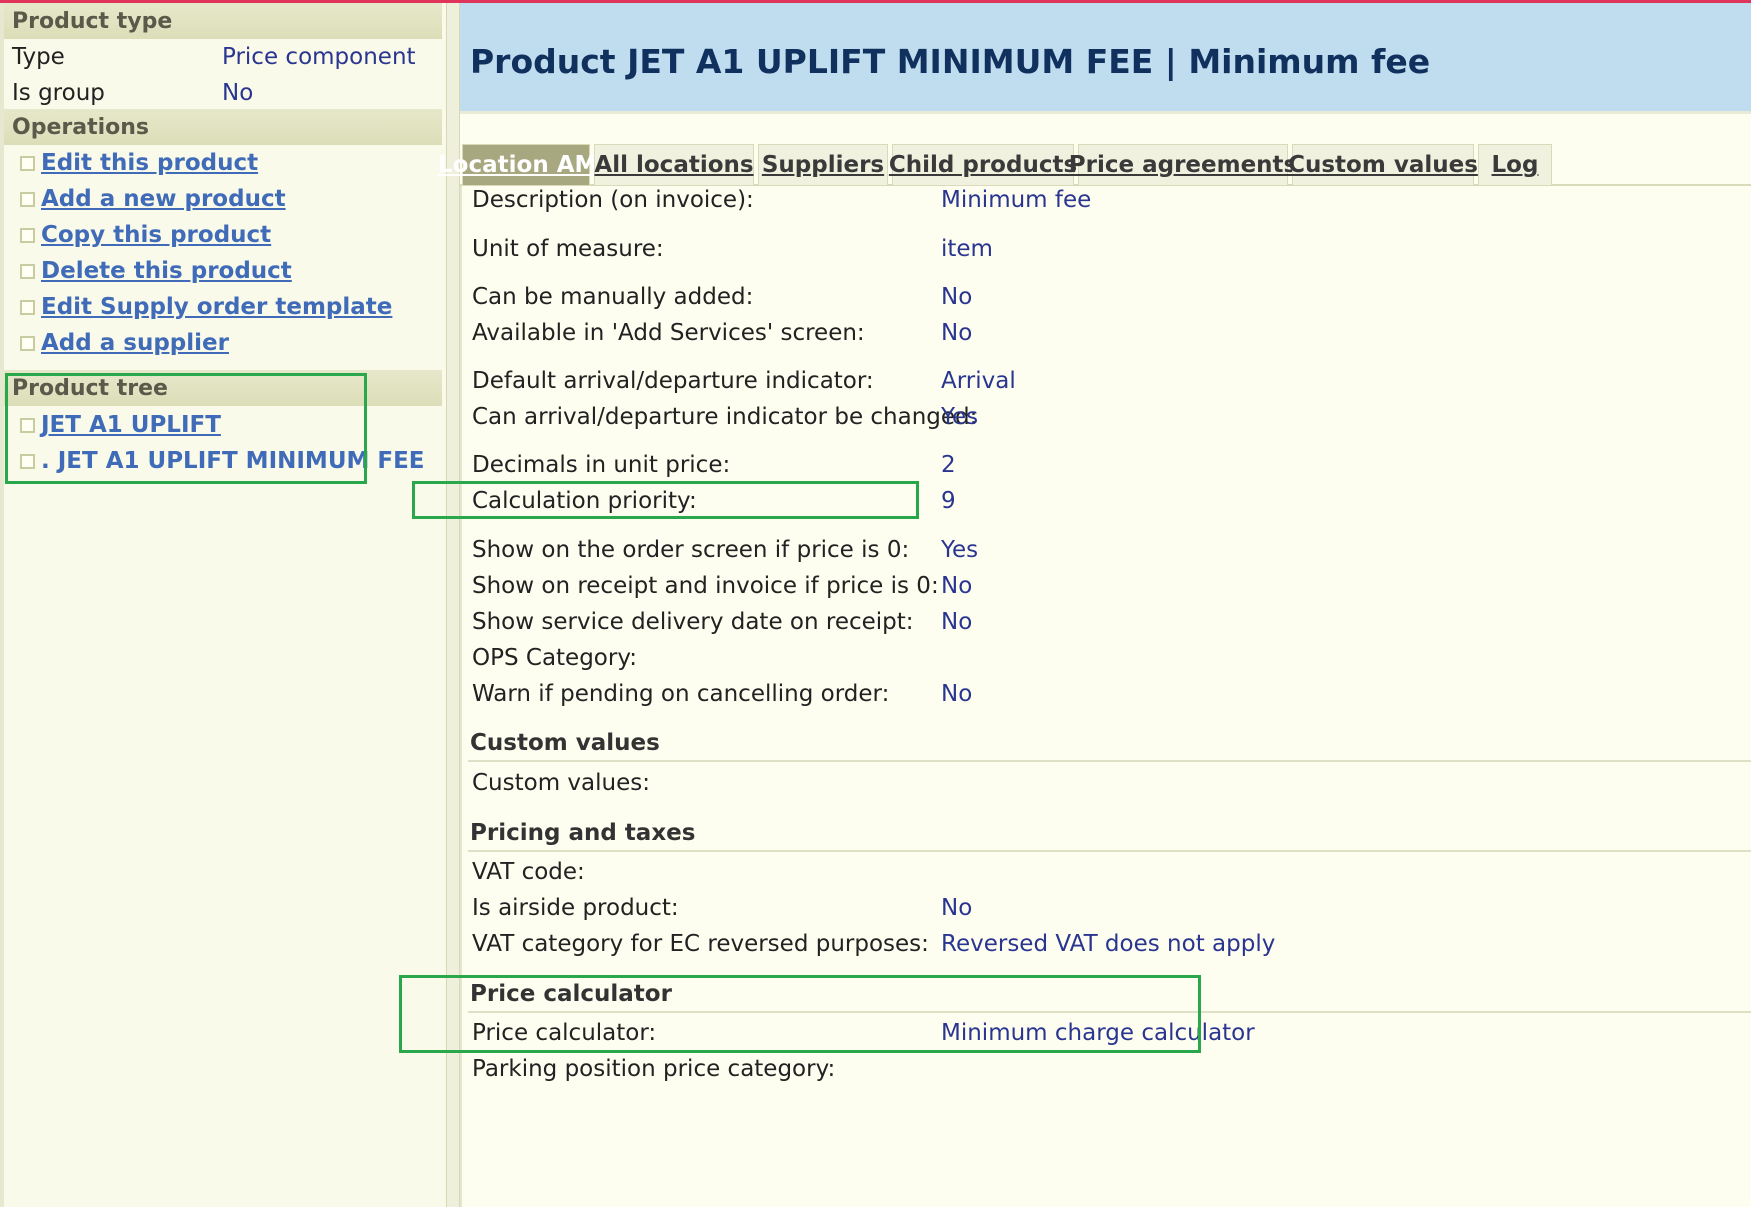  Describe the element at coordinates (948, 501) in the screenshot. I see `field-value: 9` at that location.